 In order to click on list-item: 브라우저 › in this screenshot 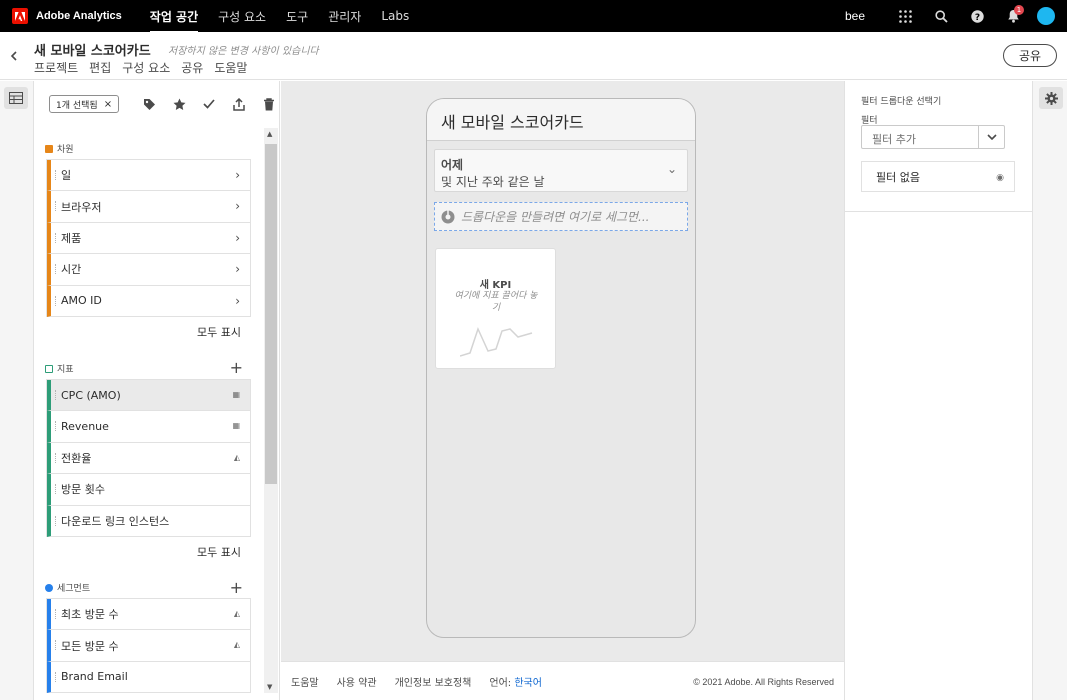, I will do `click(148, 207)`.